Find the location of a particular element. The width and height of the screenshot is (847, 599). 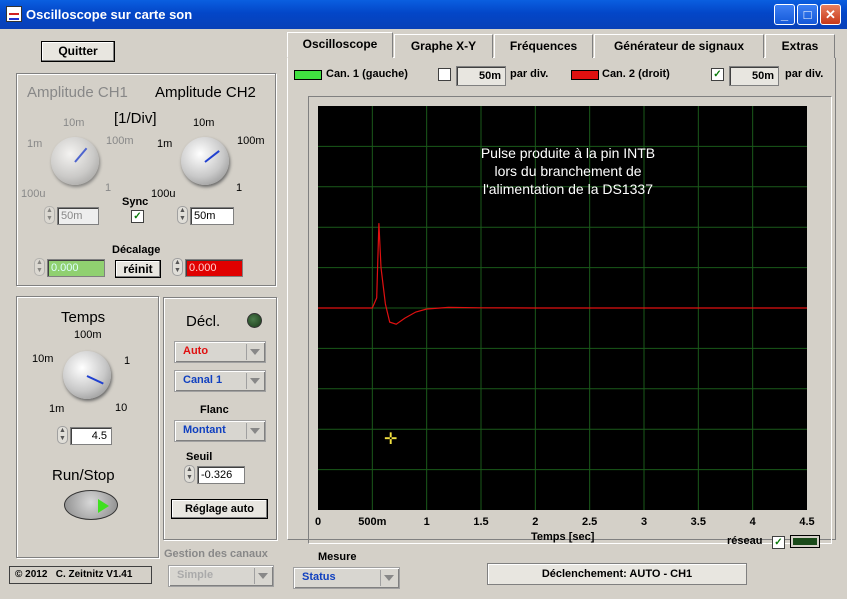

time-scale-10m: 10m is located at coordinates (43, 359).